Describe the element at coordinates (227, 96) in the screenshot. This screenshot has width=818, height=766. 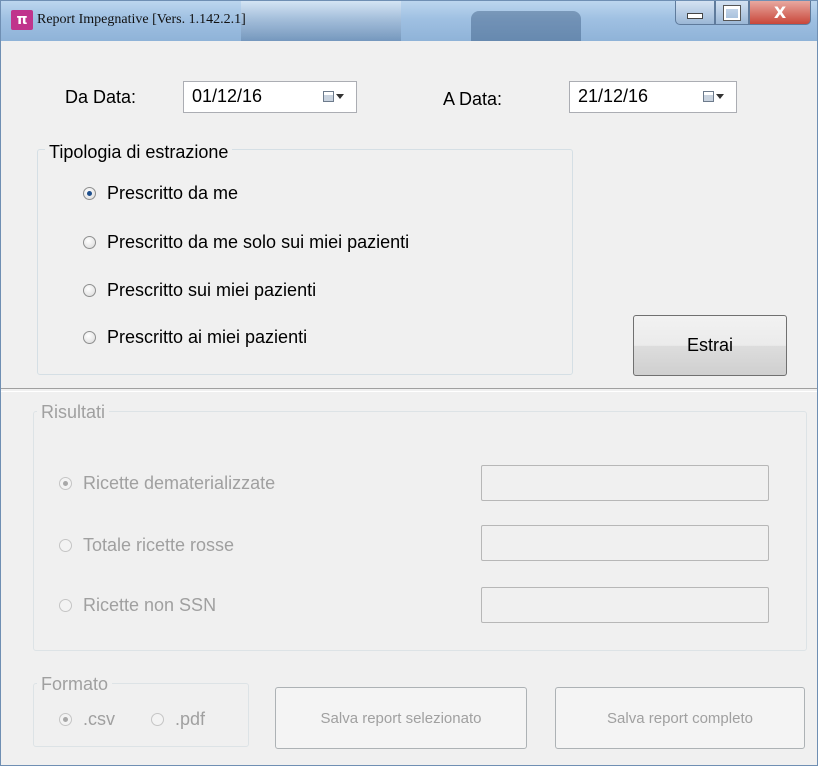
I see `from-date-value: 01/12/16` at that location.